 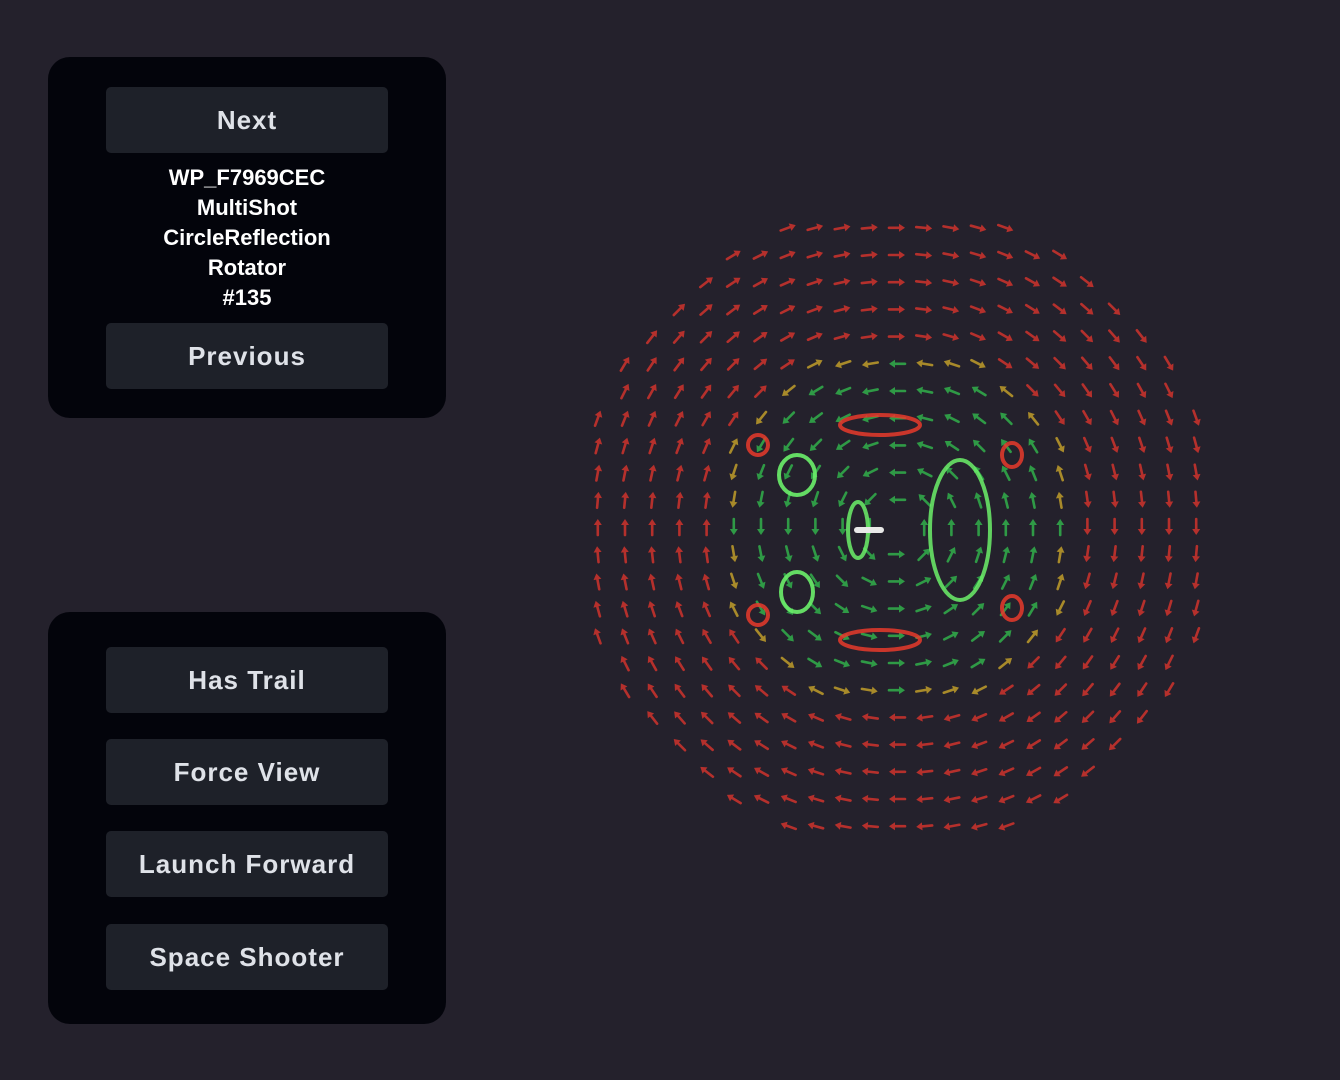 What do you see at coordinates (247, 680) in the screenshot?
I see `has-trail-toggle: Has Trail` at bounding box center [247, 680].